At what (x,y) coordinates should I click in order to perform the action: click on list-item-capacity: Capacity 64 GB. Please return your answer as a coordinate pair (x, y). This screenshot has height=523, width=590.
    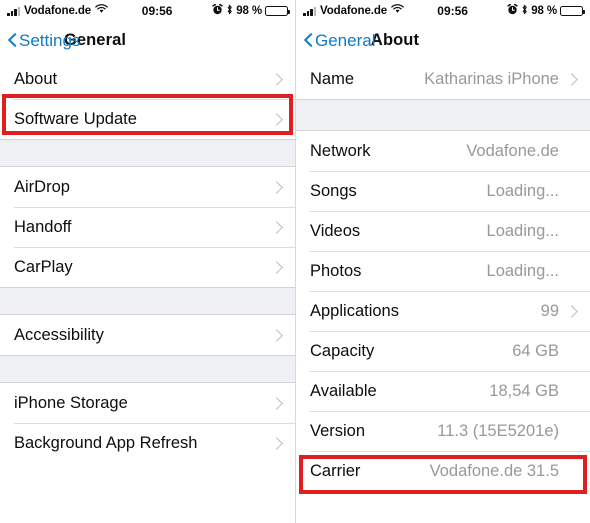
    Looking at the image, I should click on (443, 351).